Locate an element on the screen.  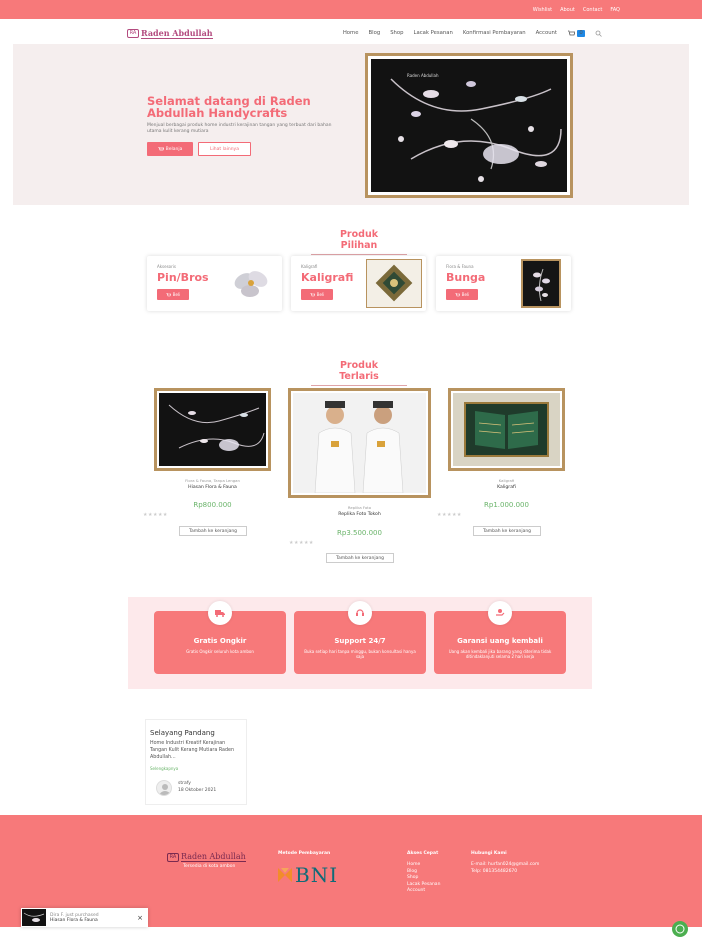
contact-phone: Telp: 081354482670 is located at coordinates (494, 872).